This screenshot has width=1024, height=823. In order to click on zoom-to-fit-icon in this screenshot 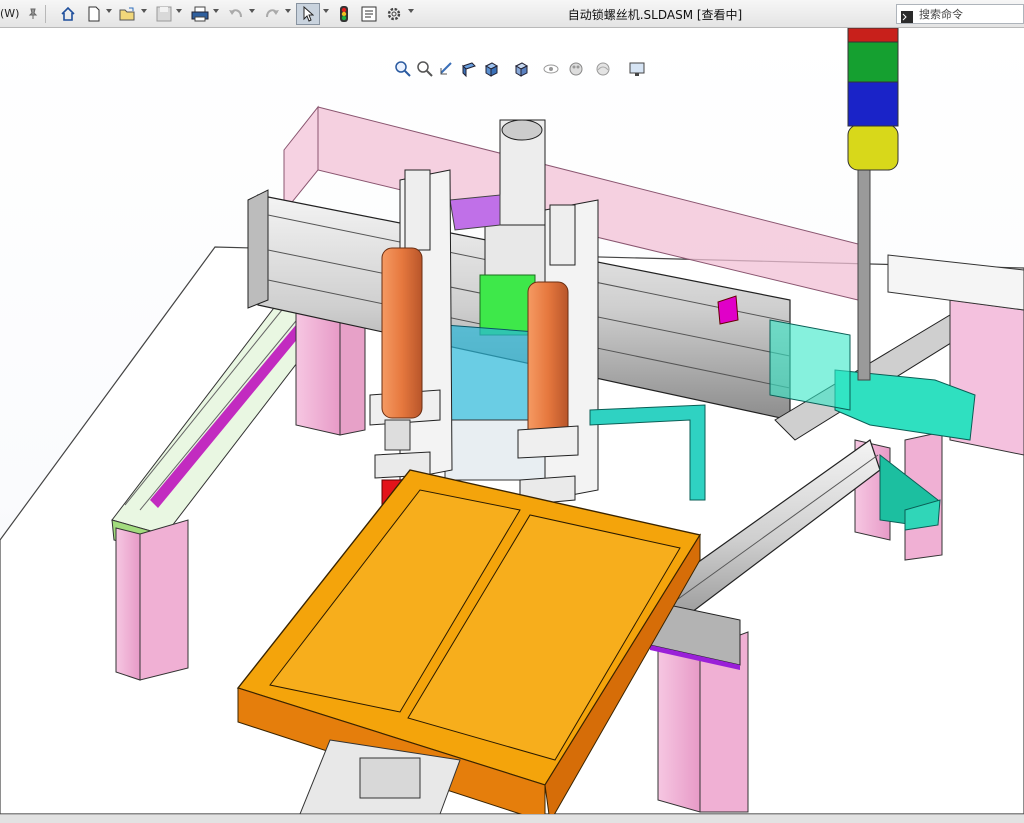, I will do `click(403, 69)`.